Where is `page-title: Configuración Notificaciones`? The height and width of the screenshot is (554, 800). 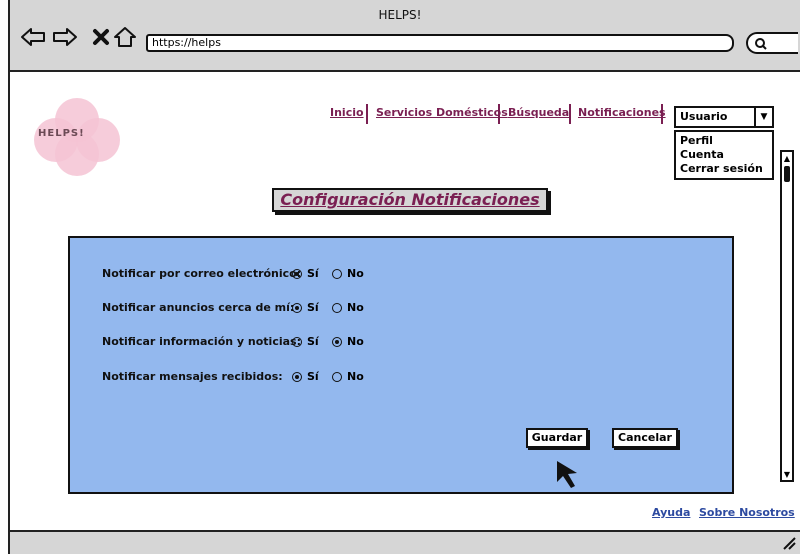 page-title: Configuración Notificaciones is located at coordinates (410, 200).